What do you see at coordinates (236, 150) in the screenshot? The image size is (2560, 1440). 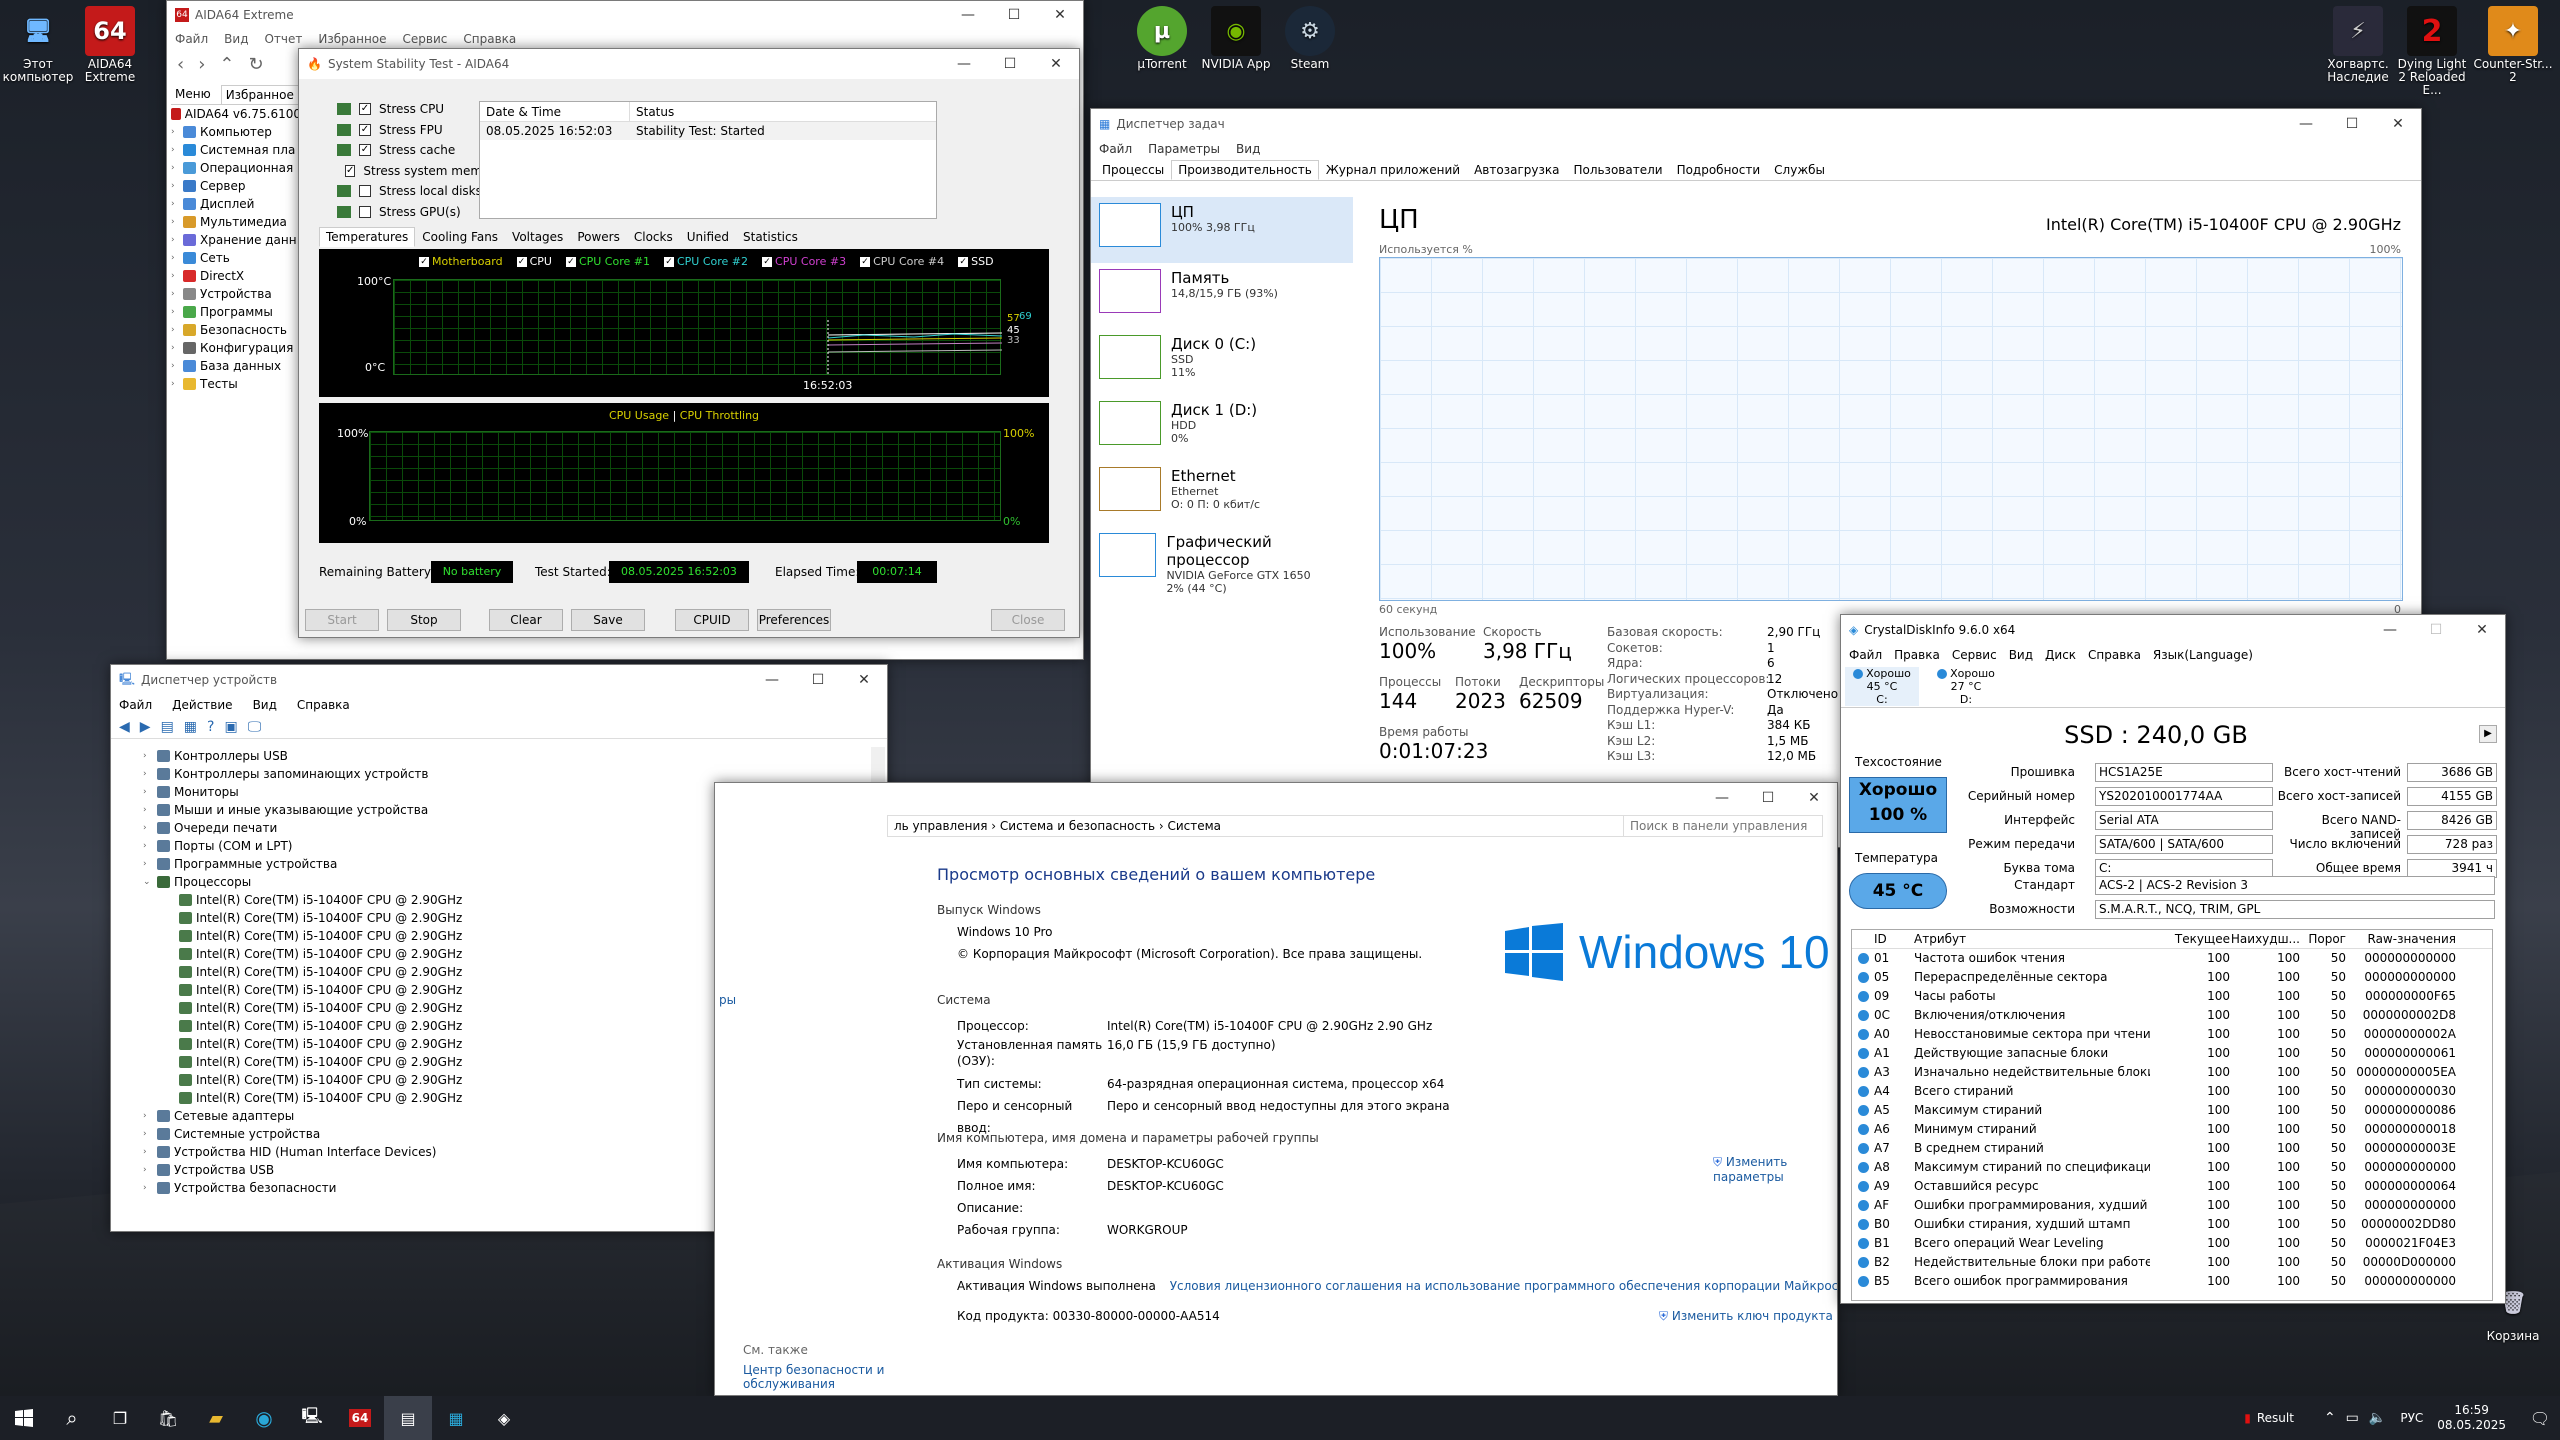 I see `aida-tree-item: › Системная пла` at bounding box center [236, 150].